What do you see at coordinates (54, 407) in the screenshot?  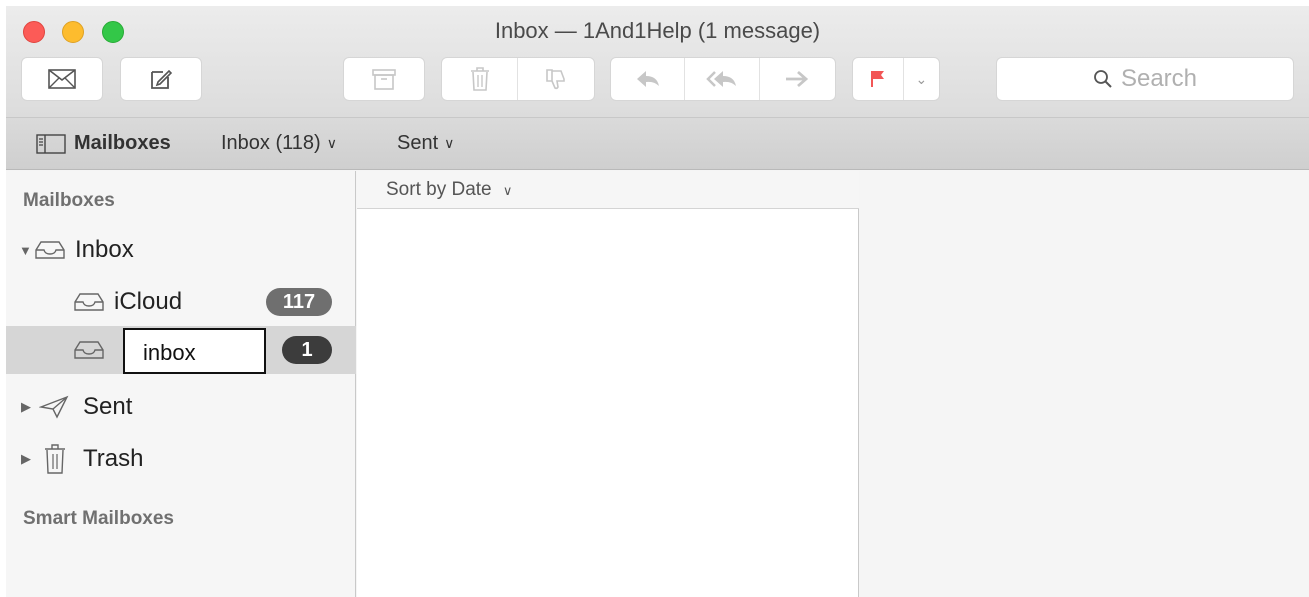 I see `paper-plane-icon` at bounding box center [54, 407].